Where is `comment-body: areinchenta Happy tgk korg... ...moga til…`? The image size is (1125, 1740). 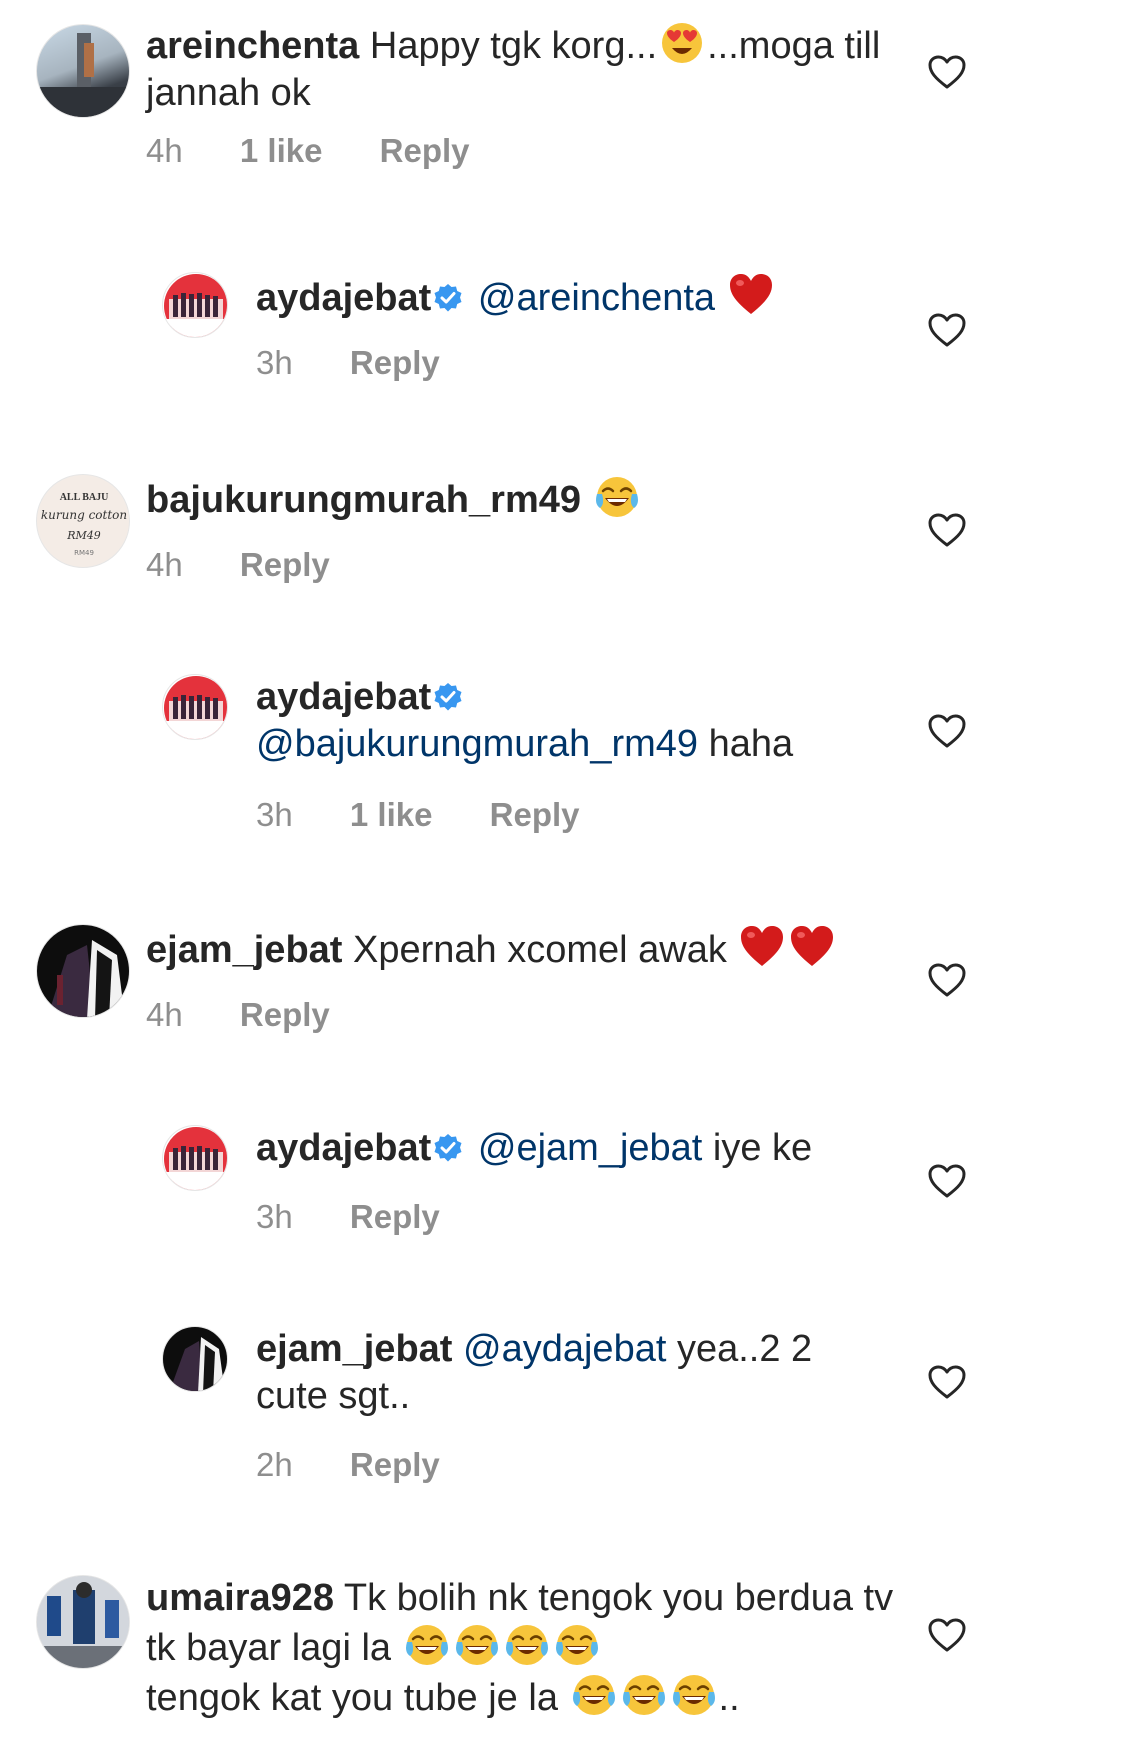 comment-body: areinchenta Happy tgk korg... ...moga til… is located at coordinates (536, 68).